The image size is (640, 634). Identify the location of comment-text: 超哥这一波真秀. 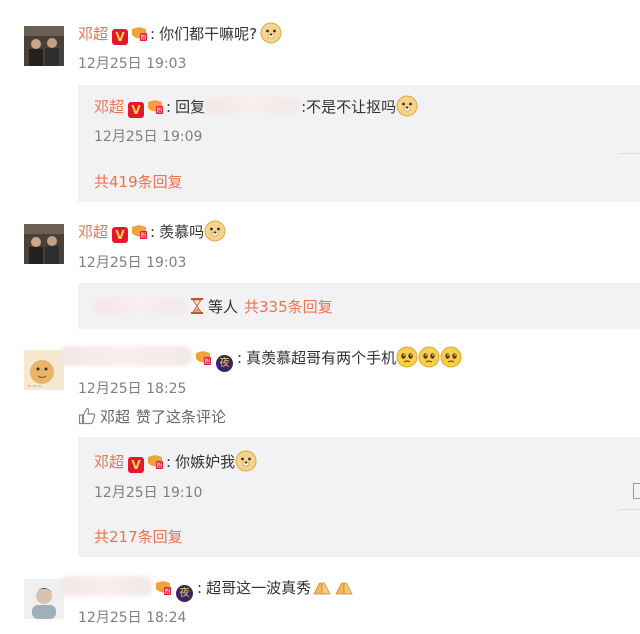
(259, 588).